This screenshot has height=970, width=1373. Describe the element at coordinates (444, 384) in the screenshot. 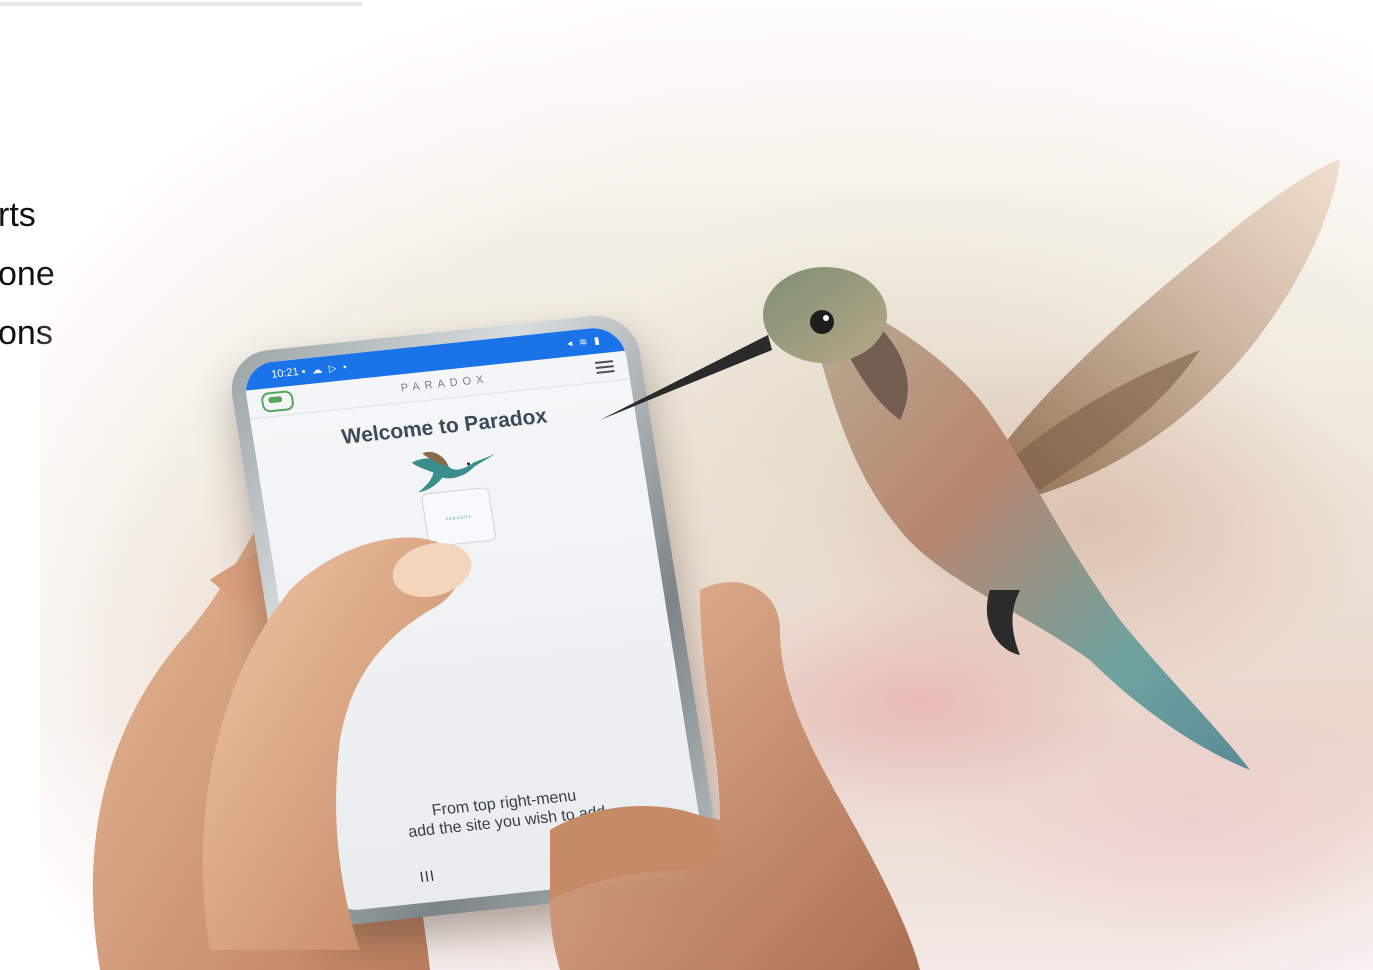

I see `app-brand-name: PARADOX` at that location.